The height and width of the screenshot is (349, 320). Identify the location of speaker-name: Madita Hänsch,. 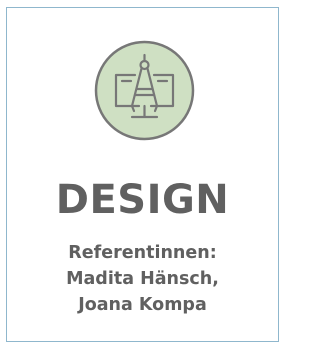
(142, 279).